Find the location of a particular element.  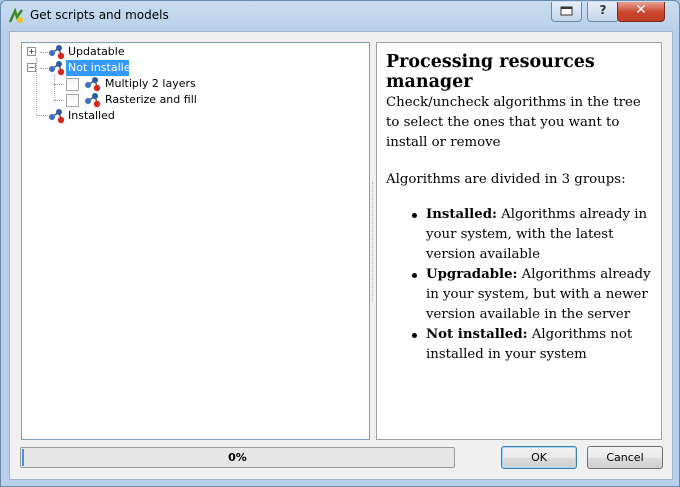

progress-label: 0% is located at coordinates (237, 457).